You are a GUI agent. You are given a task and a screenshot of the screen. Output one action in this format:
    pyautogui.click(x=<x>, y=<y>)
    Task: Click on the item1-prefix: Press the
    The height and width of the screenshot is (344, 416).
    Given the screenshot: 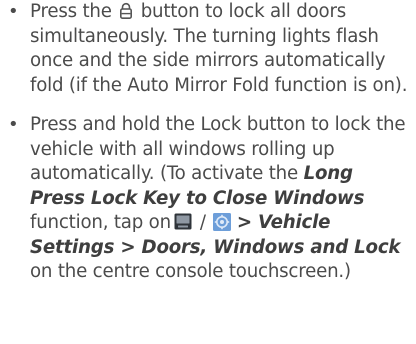 What is the action you would take?
    pyautogui.click(x=71, y=11)
    